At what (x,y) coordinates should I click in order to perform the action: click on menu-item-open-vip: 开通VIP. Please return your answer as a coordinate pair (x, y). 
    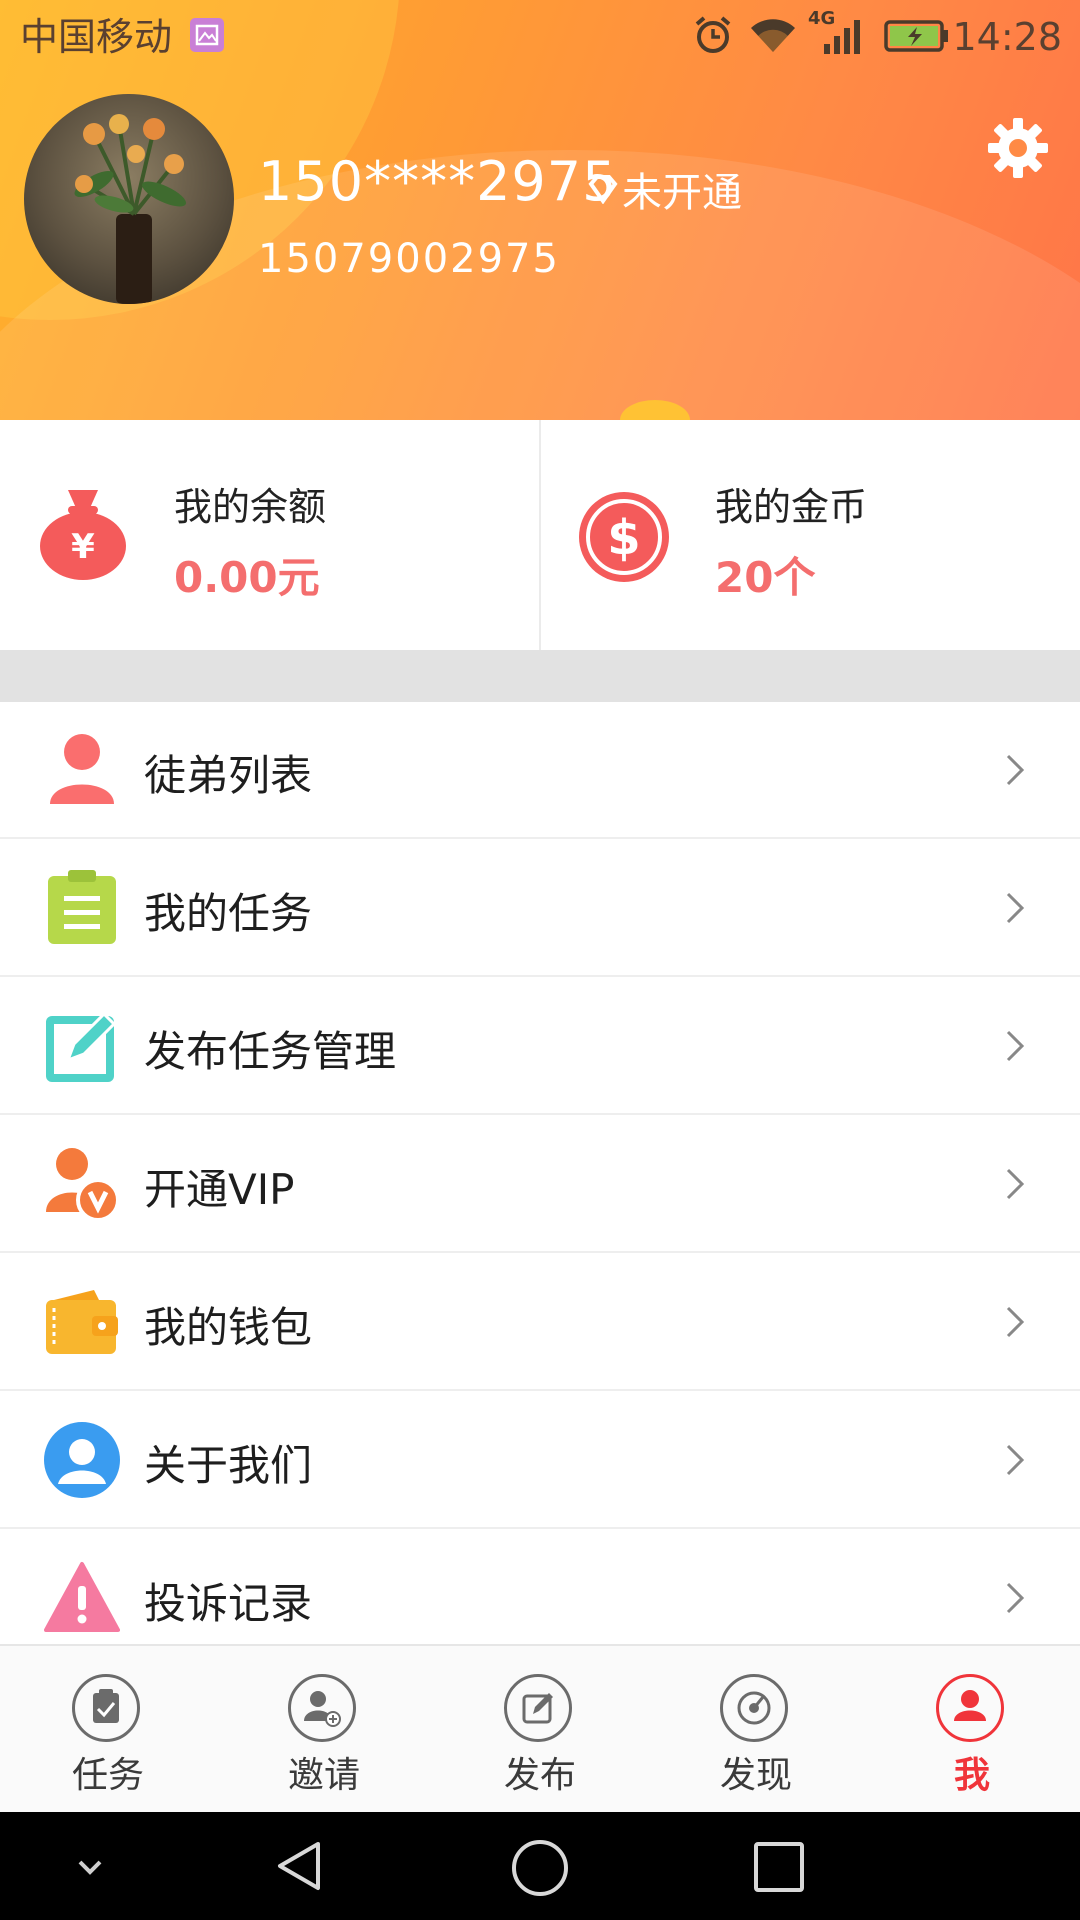
    Looking at the image, I should click on (540, 1184).